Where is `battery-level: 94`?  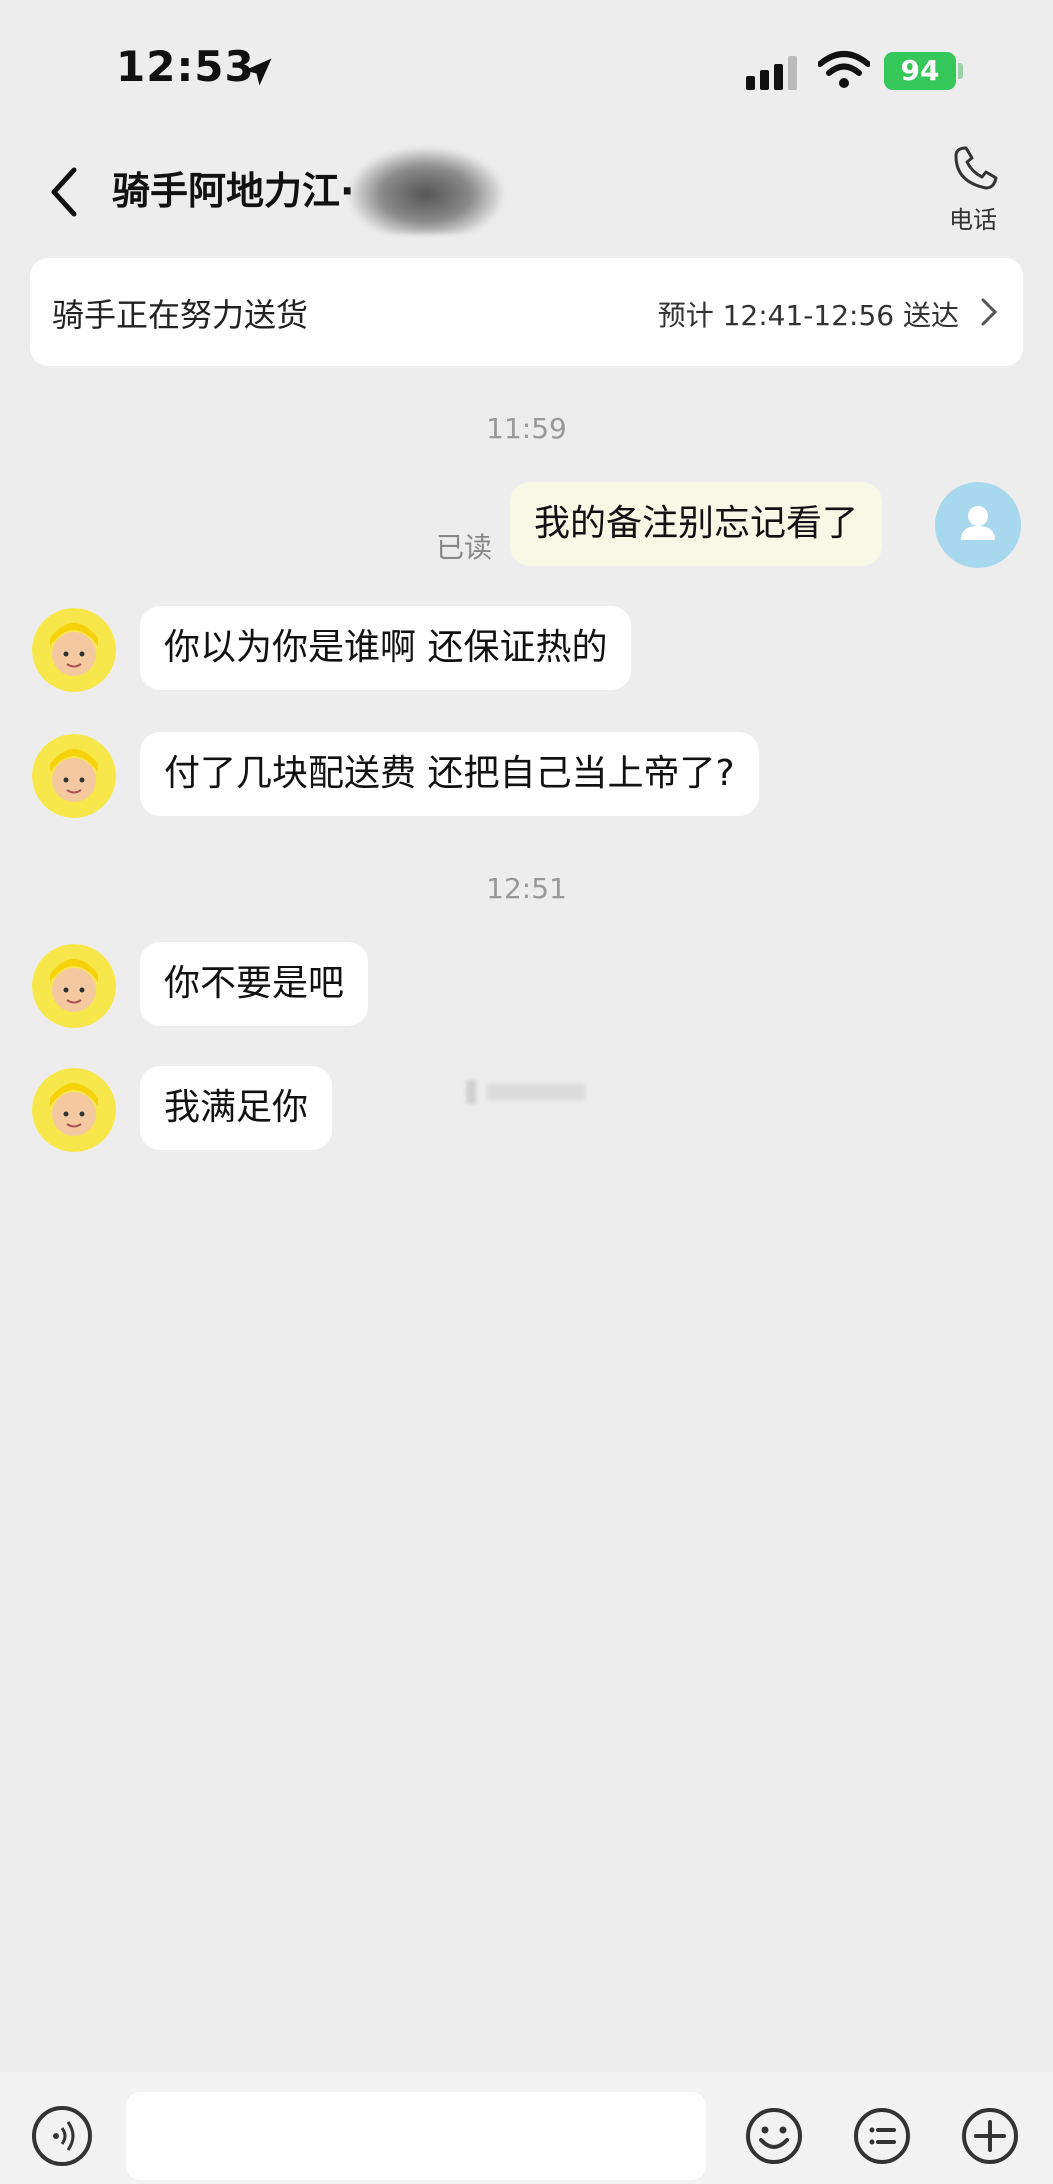 battery-level: 94 is located at coordinates (920, 70).